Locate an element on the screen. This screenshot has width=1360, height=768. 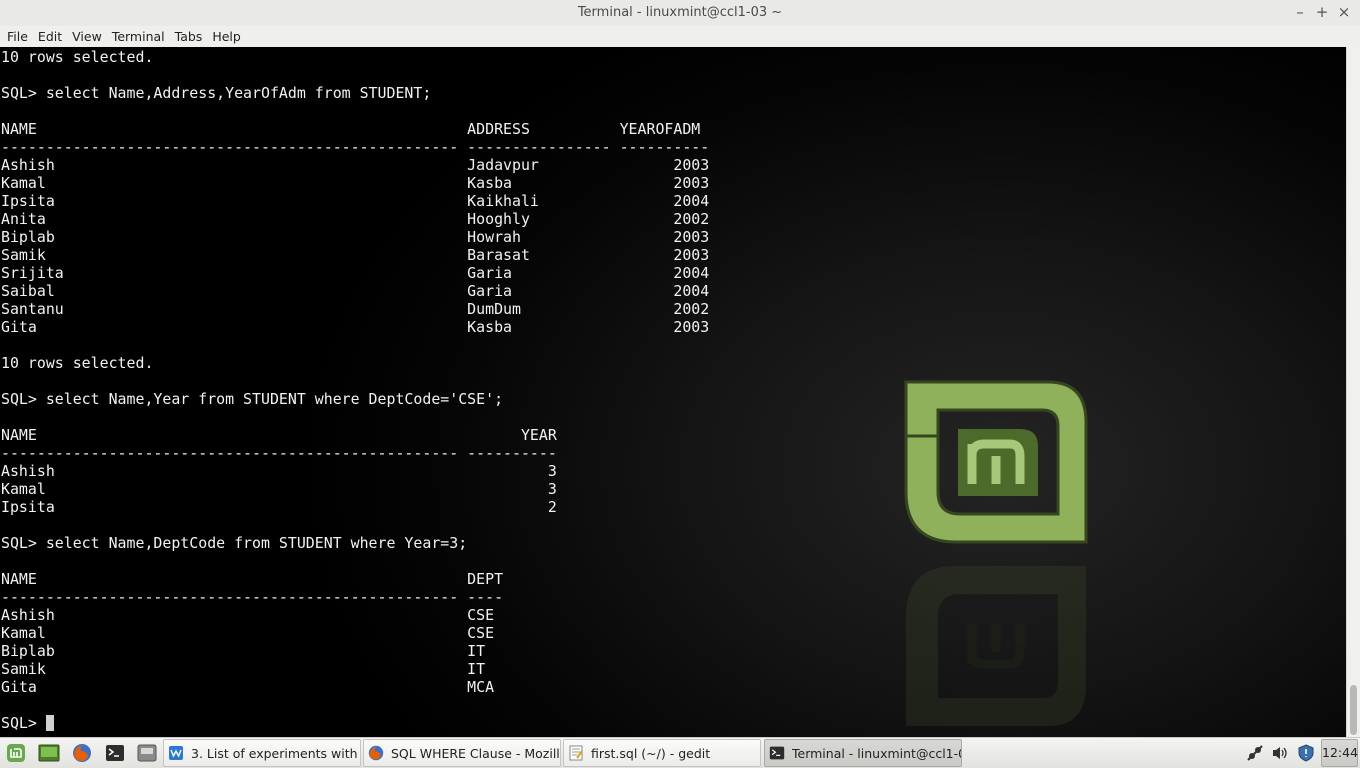
volume-icon is located at coordinates (1280, 753).